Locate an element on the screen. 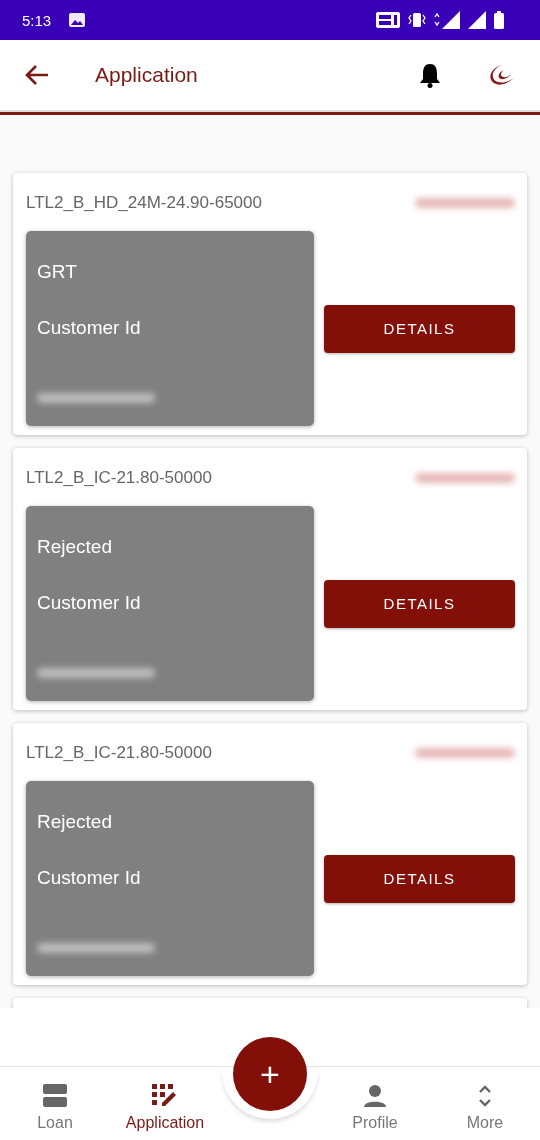  status-time: 5:13 is located at coordinates (37, 20).